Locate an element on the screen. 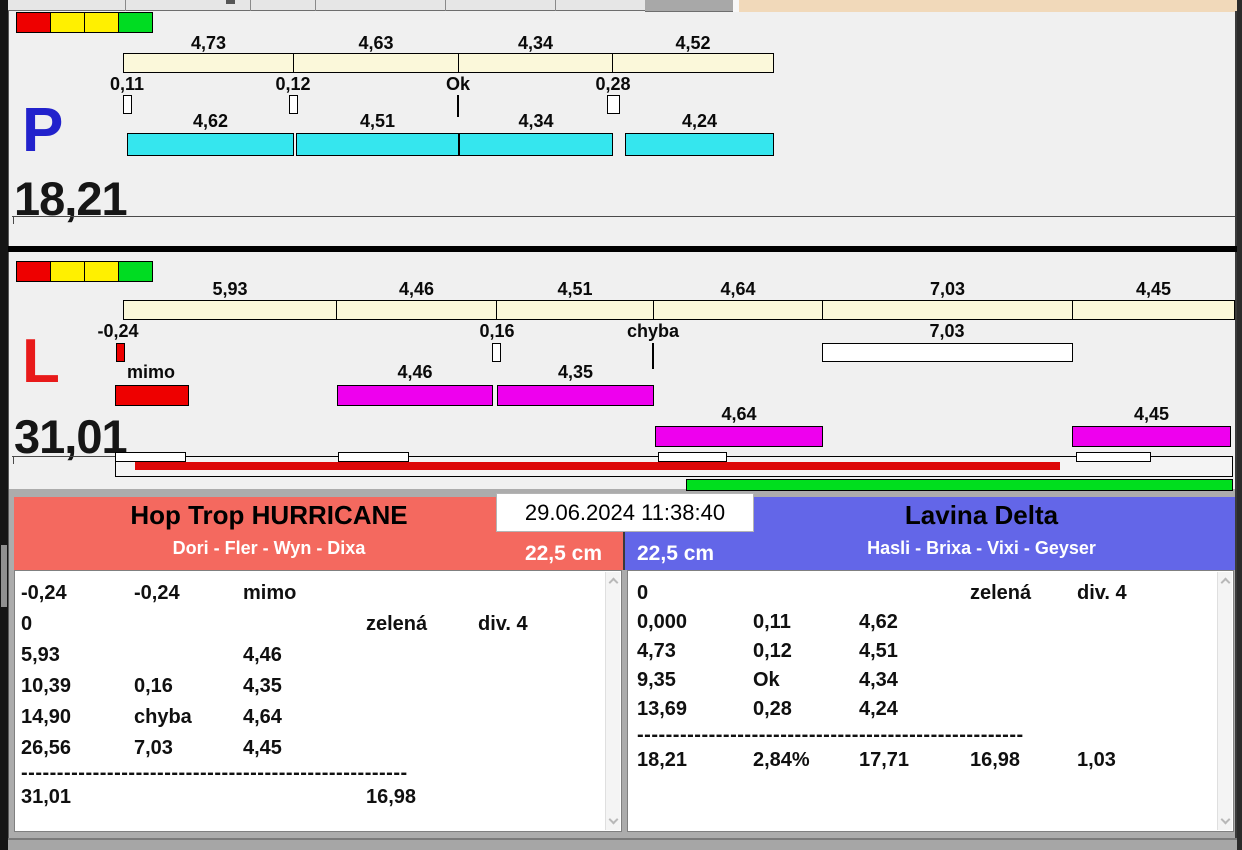  team-right-result-cell: 0 is located at coordinates (643, 593).